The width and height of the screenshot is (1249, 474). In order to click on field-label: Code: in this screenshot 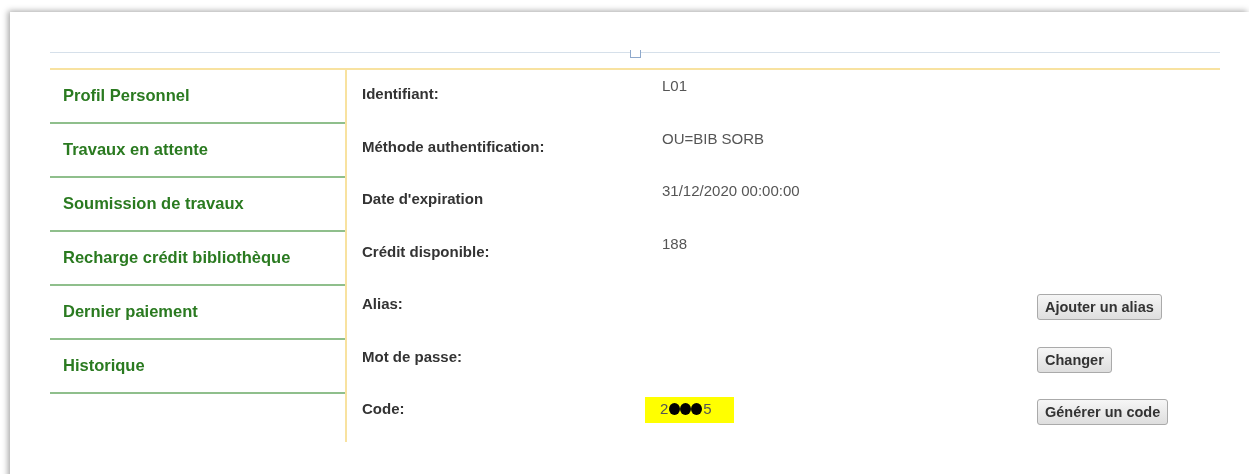, I will do `click(384, 408)`.